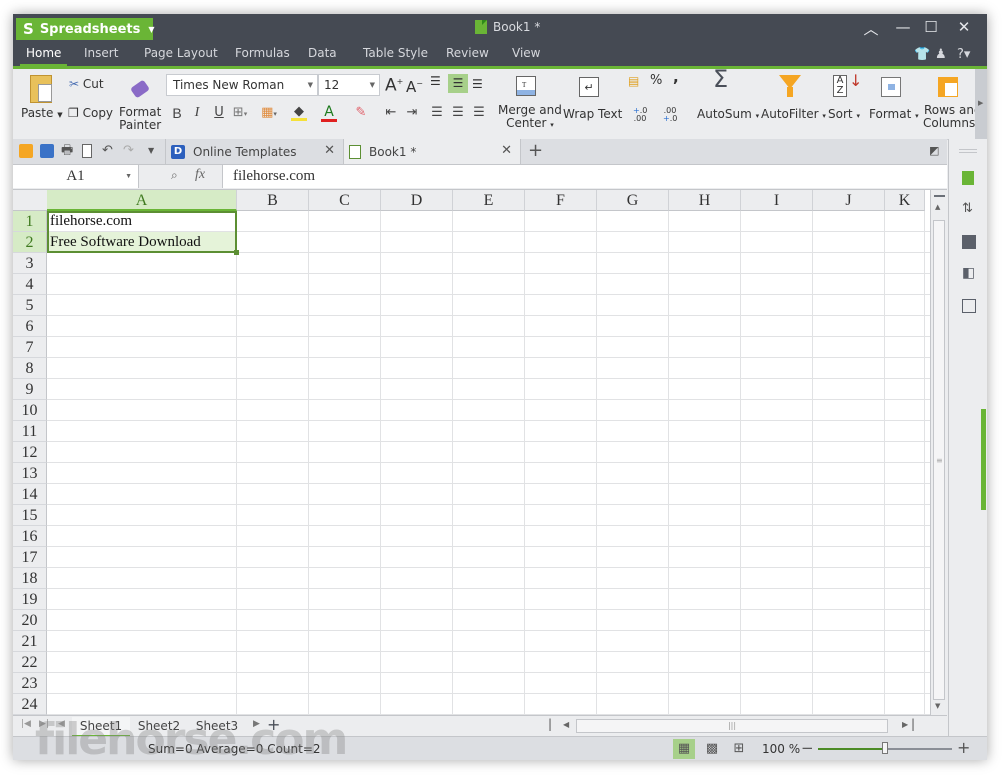 This screenshot has width=1003, height=778. I want to click on format-painter-icon, so click(140, 87).